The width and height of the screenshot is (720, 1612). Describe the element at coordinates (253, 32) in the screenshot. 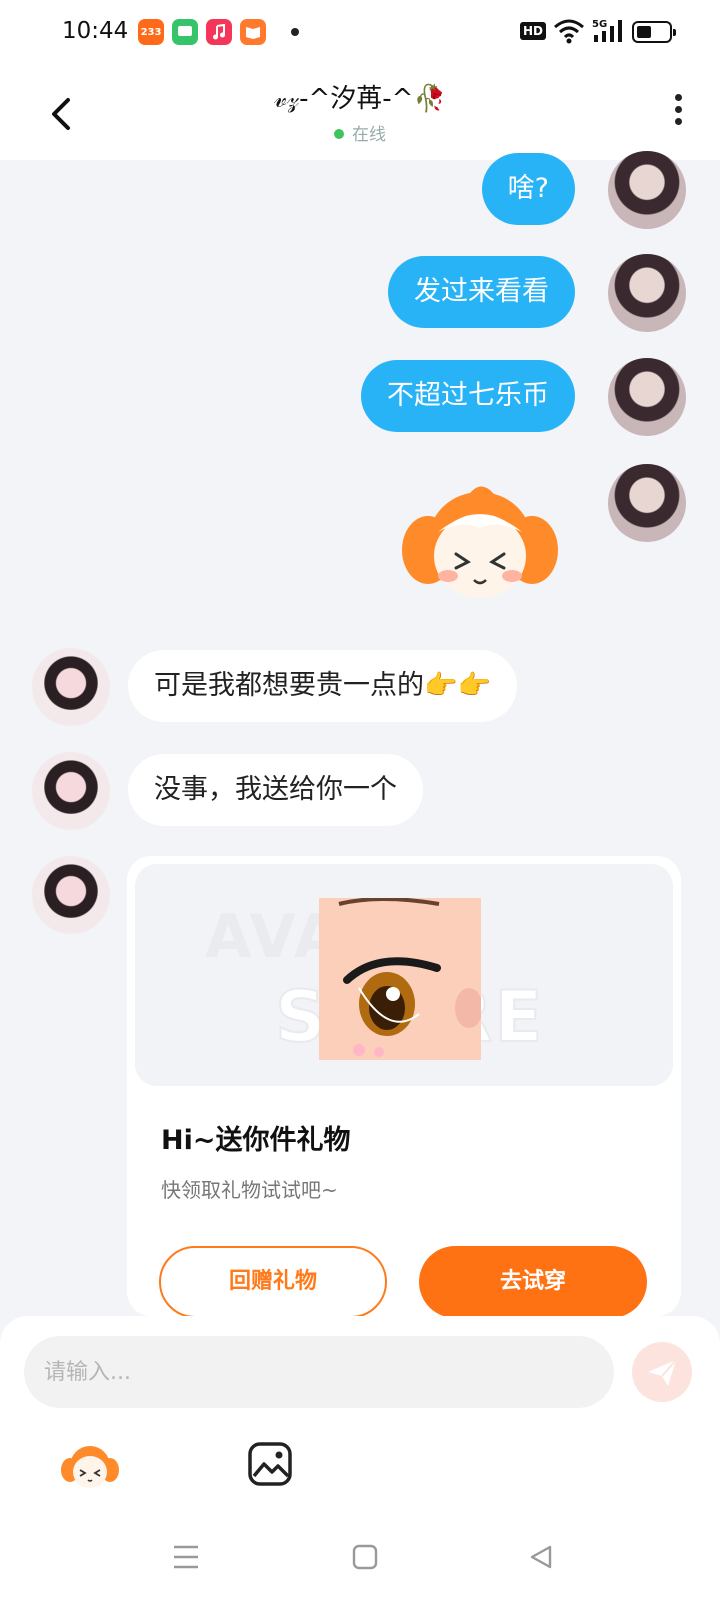

I see `reader-app-icon` at that location.